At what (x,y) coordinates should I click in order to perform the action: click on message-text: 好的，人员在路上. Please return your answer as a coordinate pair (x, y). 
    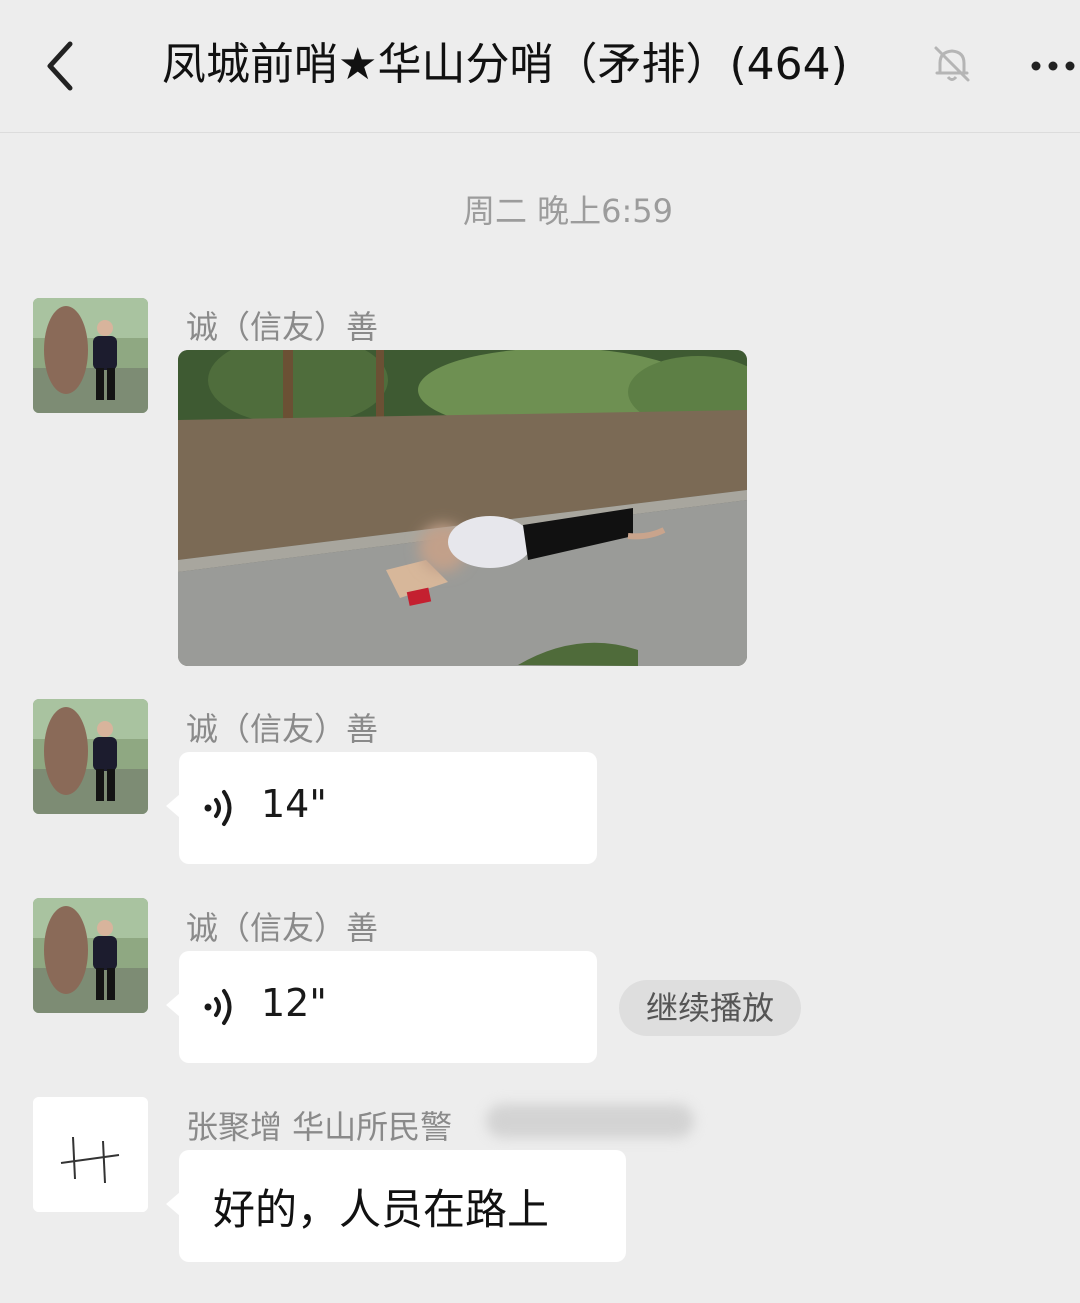
    Looking at the image, I should click on (381, 1209).